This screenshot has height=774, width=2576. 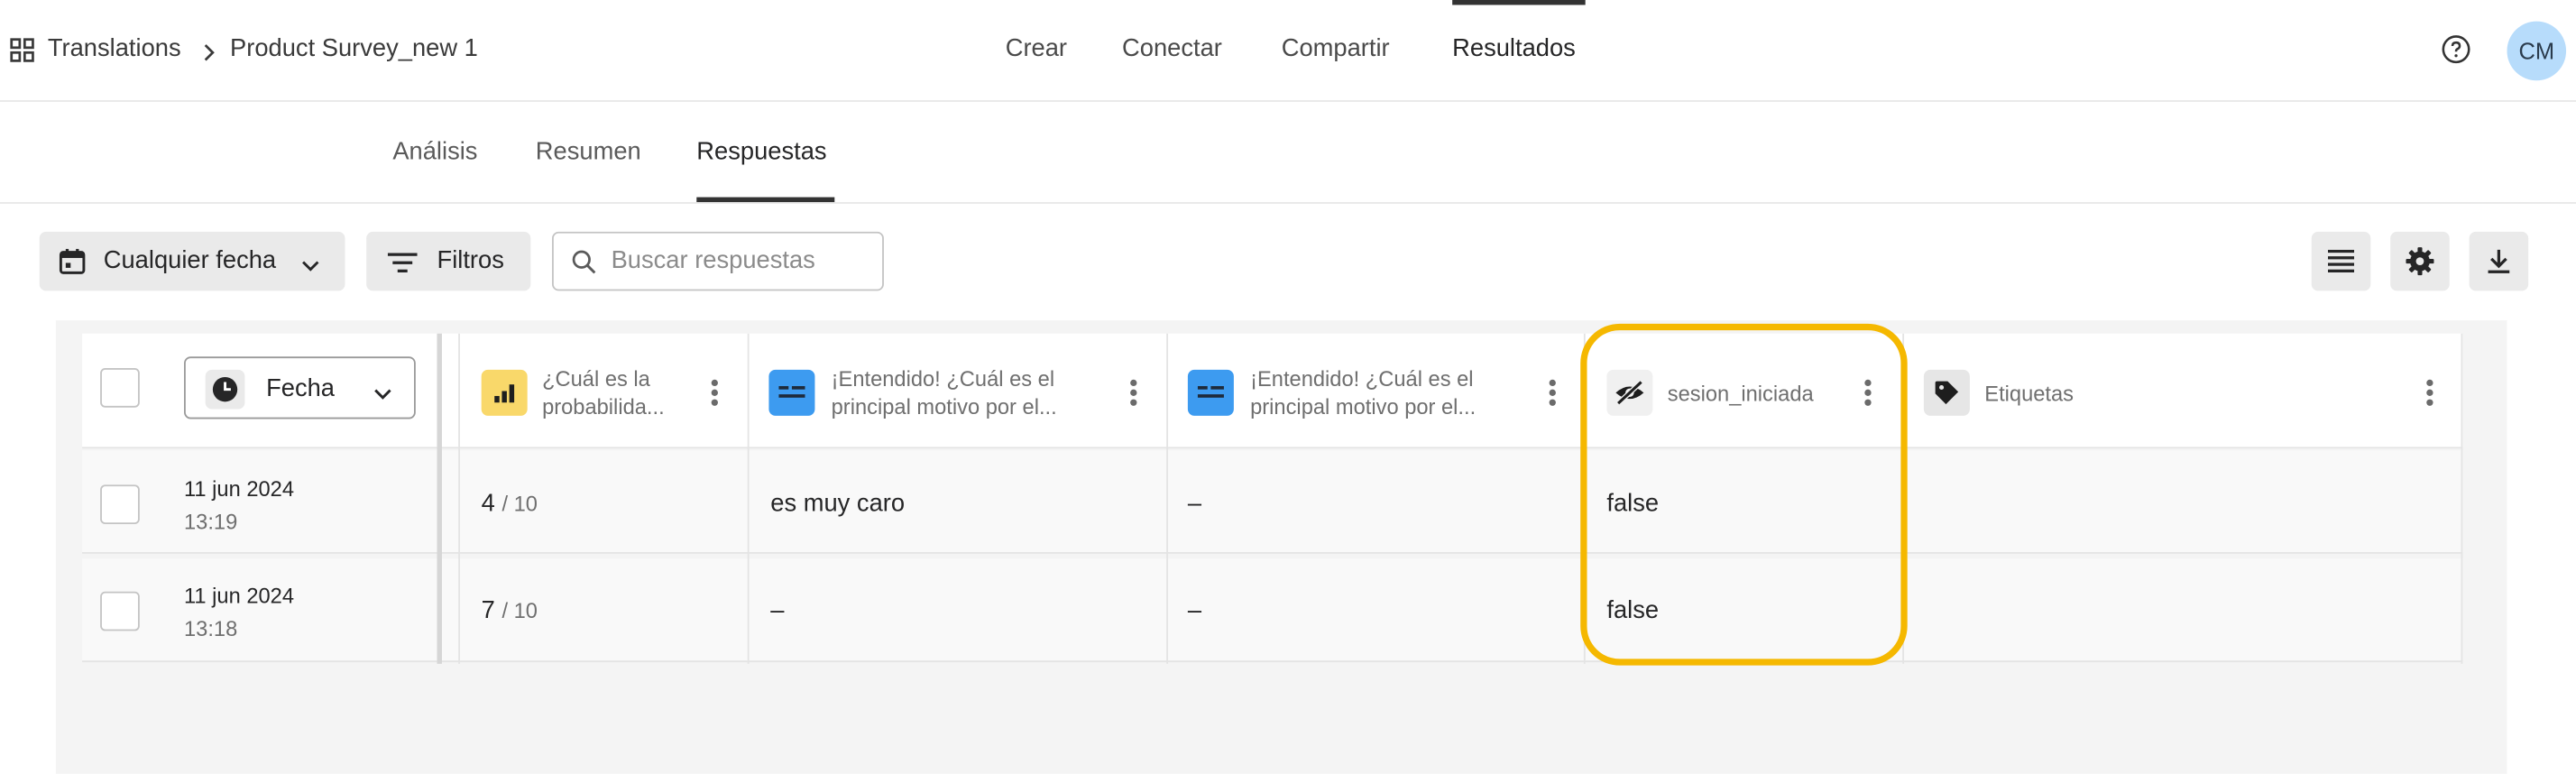 I want to click on download-icon, so click(x=2499, y=261).